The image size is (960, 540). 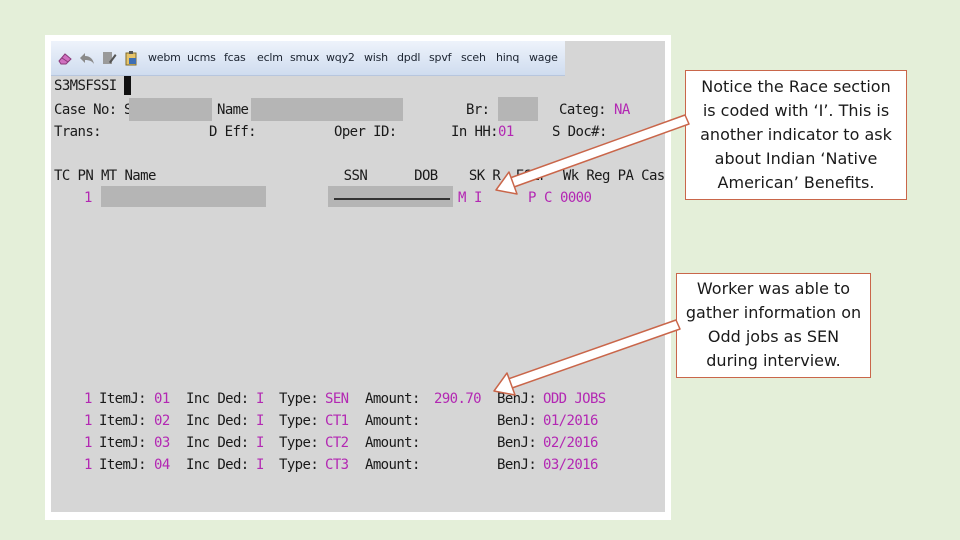 What do you see at coordinates (591, 255) in the screenshot?
I see `callout-arrows` at bounding box center [591, 255].